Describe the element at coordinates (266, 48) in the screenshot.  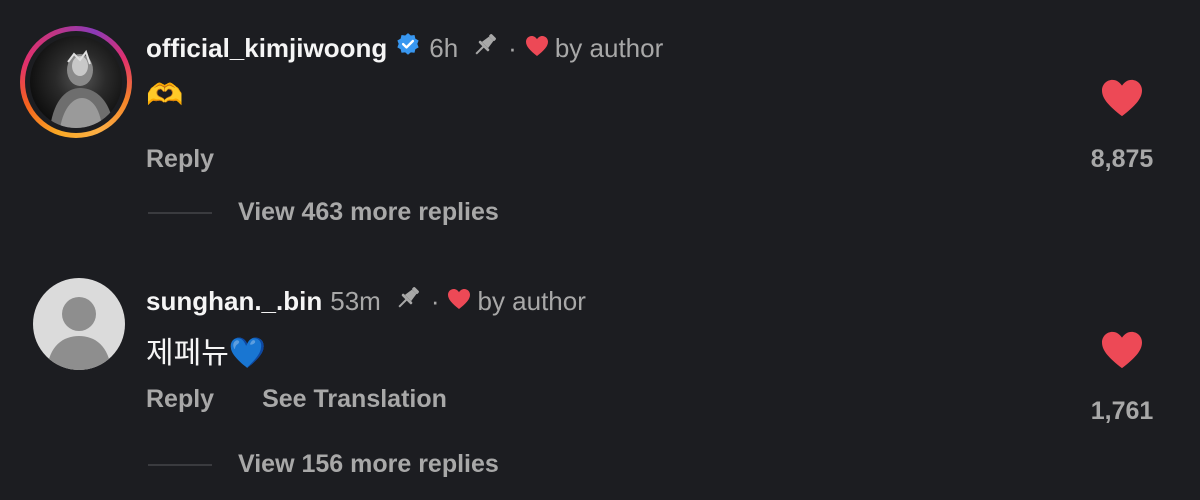
I see `username: official_kimjiwoong` at that location.